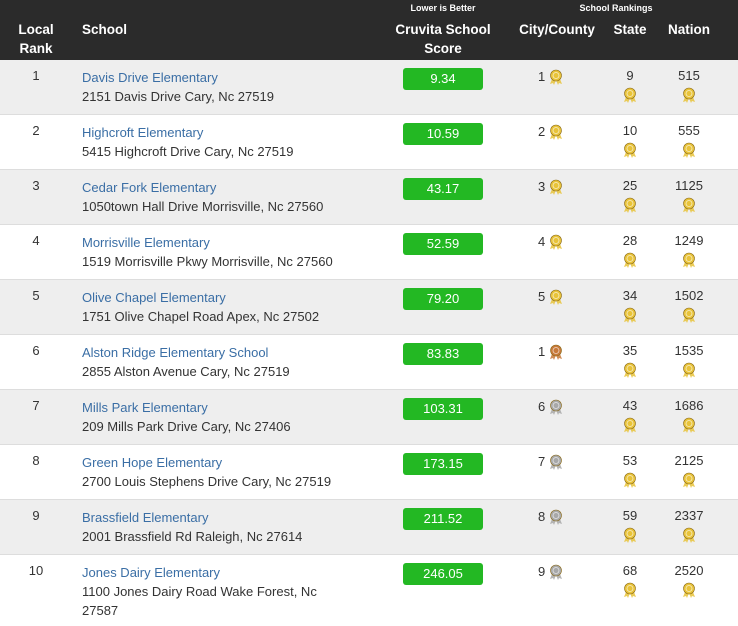 Image resolution: width=738 pixels, height=626 pixels. Describe the element at coordinates (630, 130) in the screenshot. I see `state-rank-value: 10` at that location.